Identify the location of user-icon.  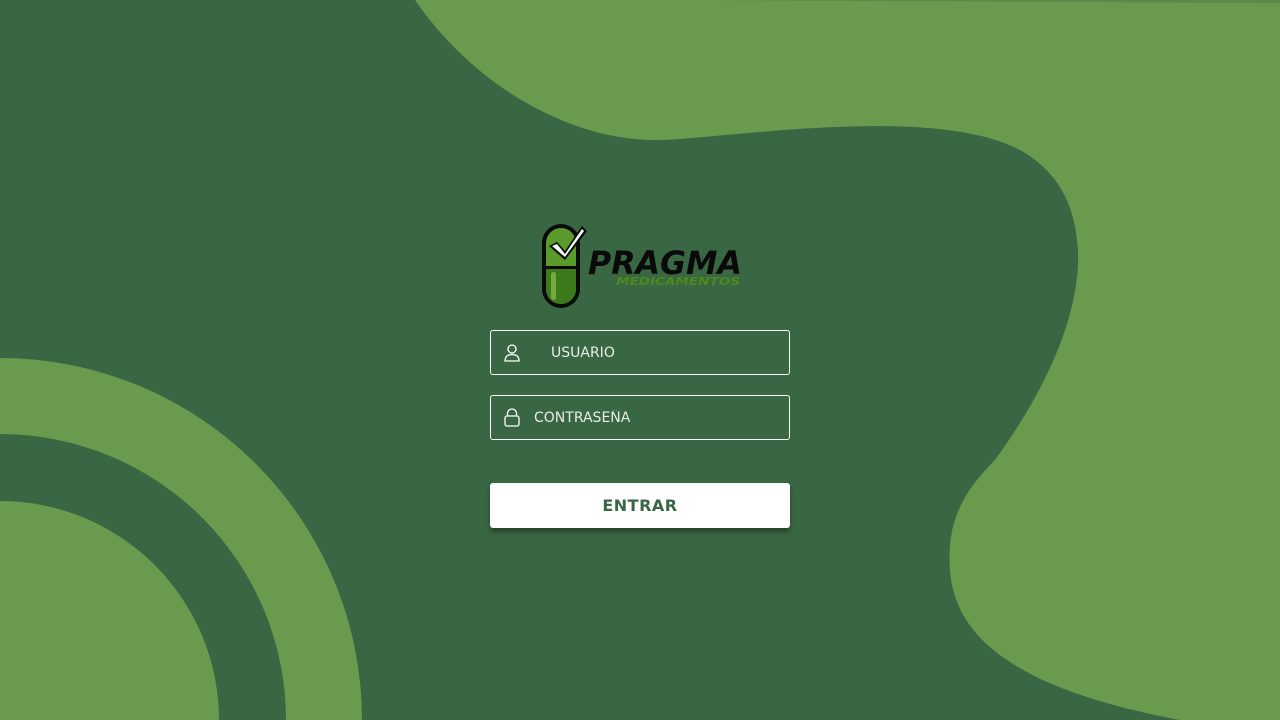
(512, 352).